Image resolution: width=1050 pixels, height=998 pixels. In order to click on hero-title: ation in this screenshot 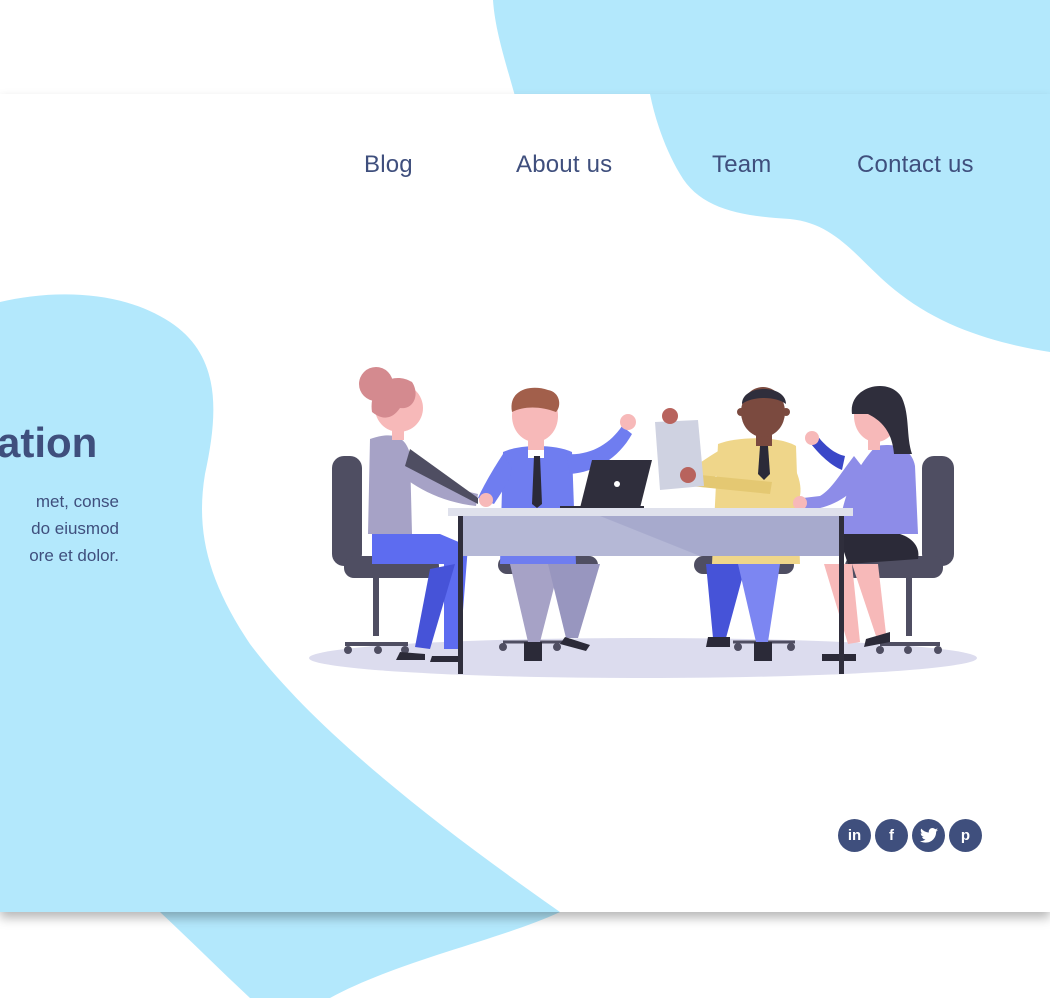, I will do `click(49, 442)`.